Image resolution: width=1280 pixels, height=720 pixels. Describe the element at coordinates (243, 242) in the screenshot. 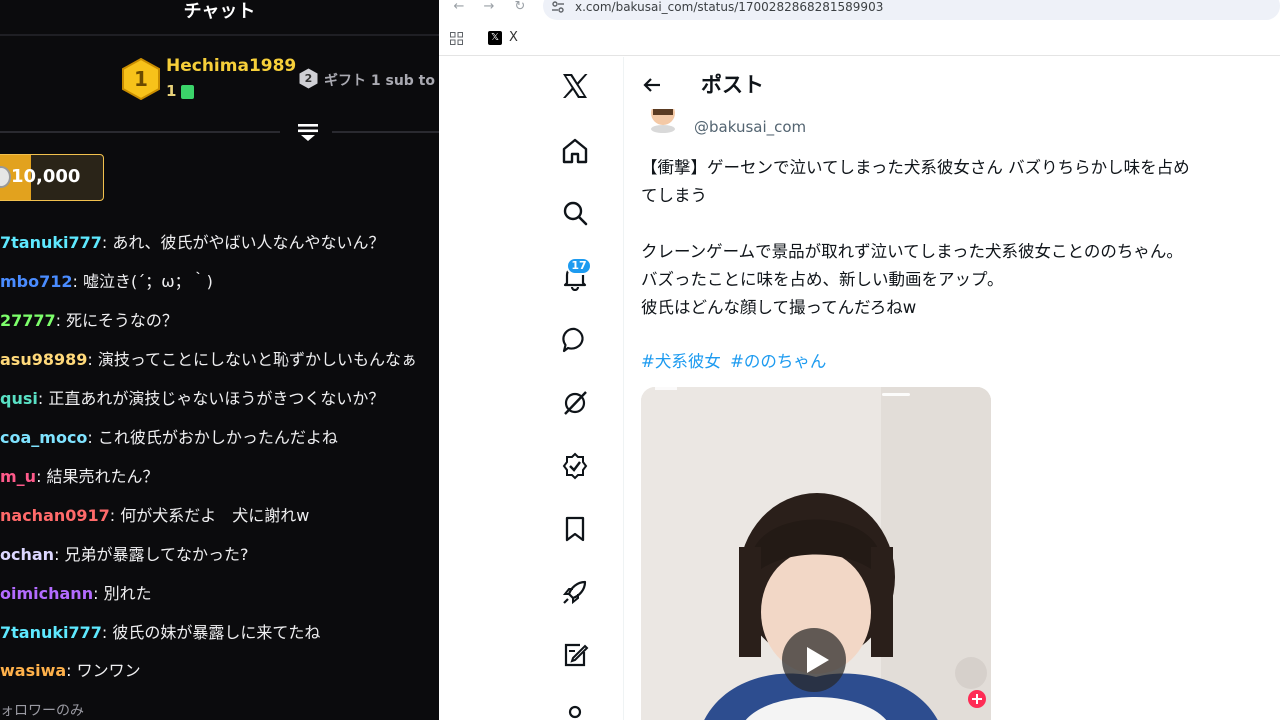

I see `chat-message-text: : あれ、彼氏がやばい人なんやないん？` at that location.